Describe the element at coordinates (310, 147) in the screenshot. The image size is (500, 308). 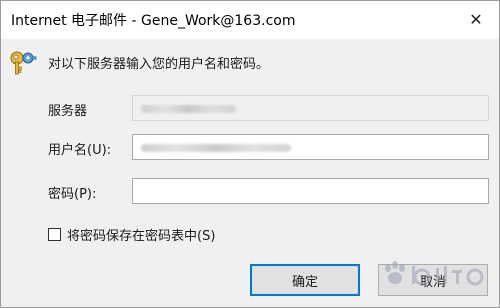
I see `username-input` at that location.